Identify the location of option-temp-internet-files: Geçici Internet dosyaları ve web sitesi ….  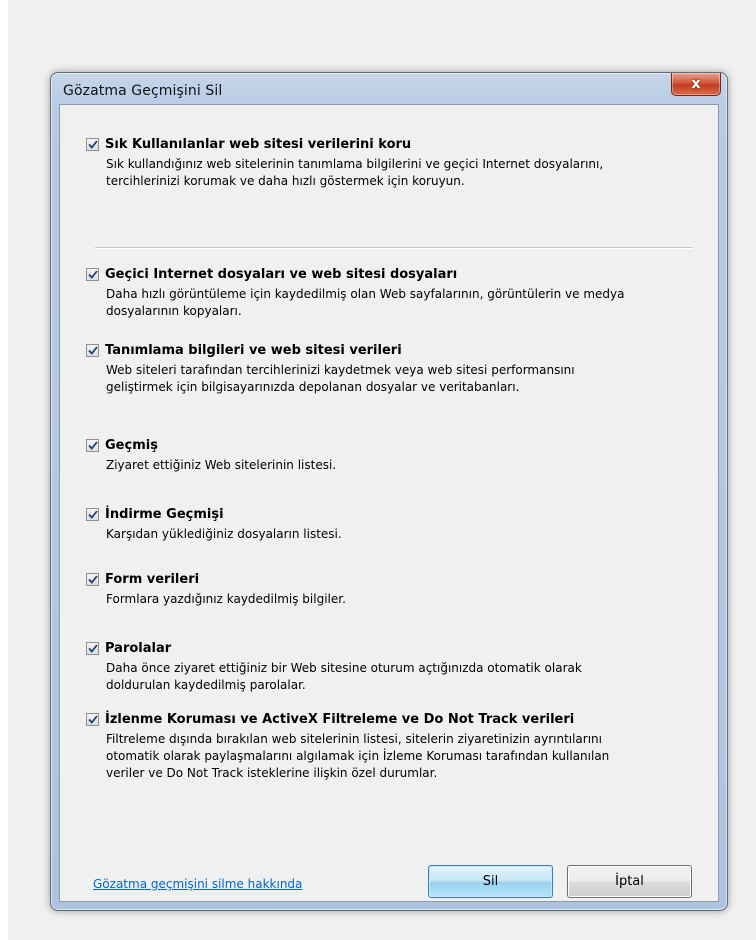
(396, 293).